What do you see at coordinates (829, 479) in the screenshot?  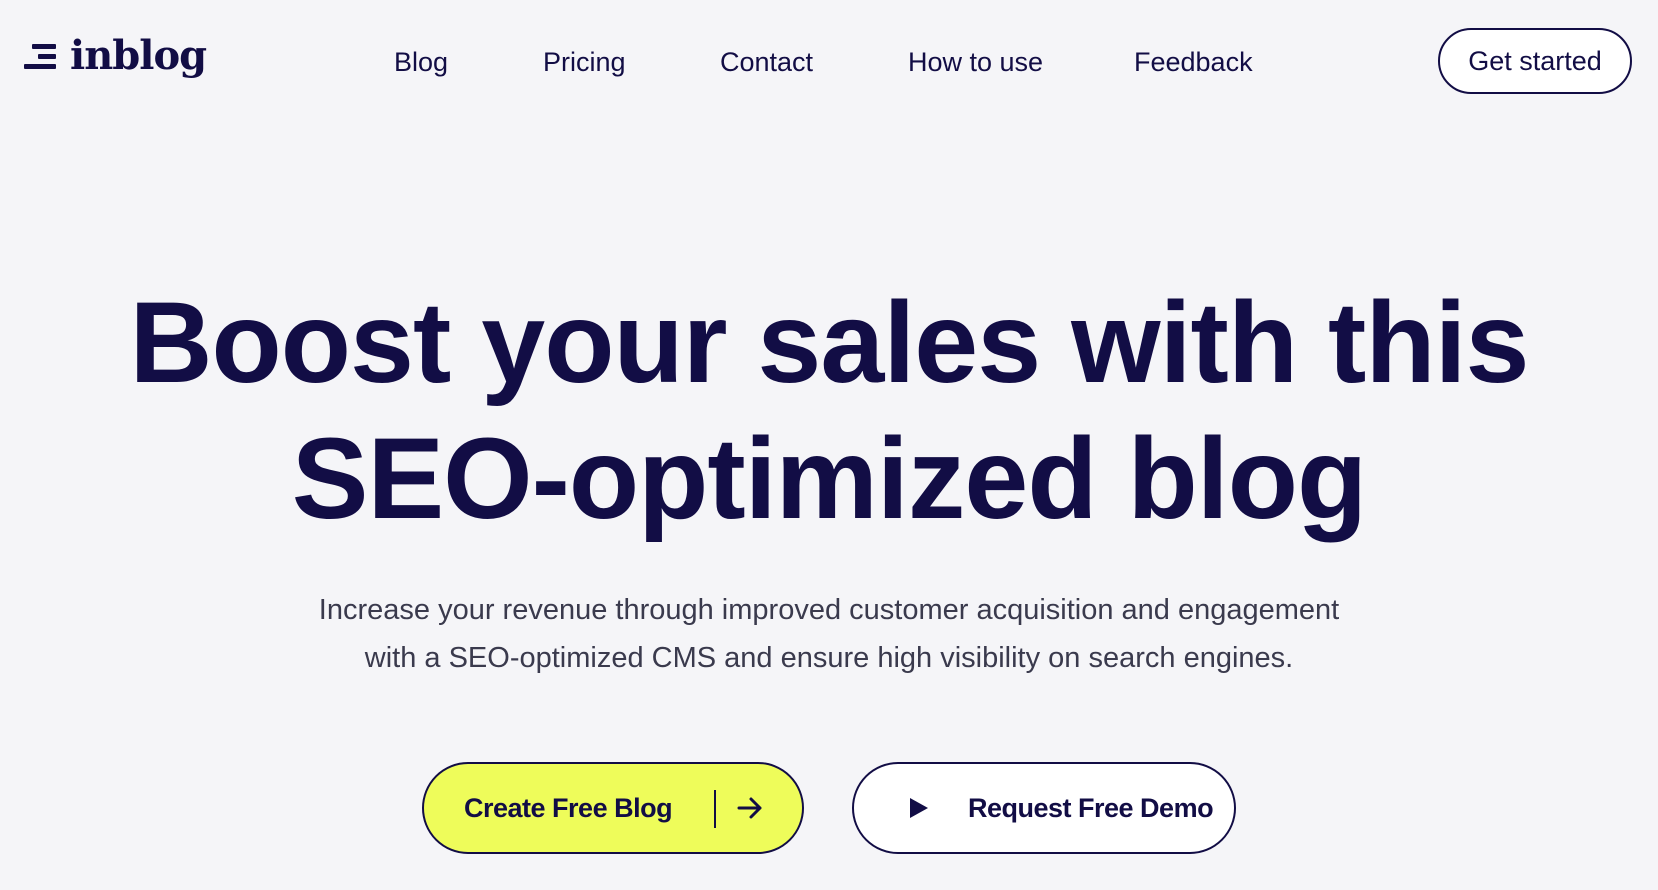 I see `hero-title-line-2: SEO-optimized blog` at bounding box center [829, 479].